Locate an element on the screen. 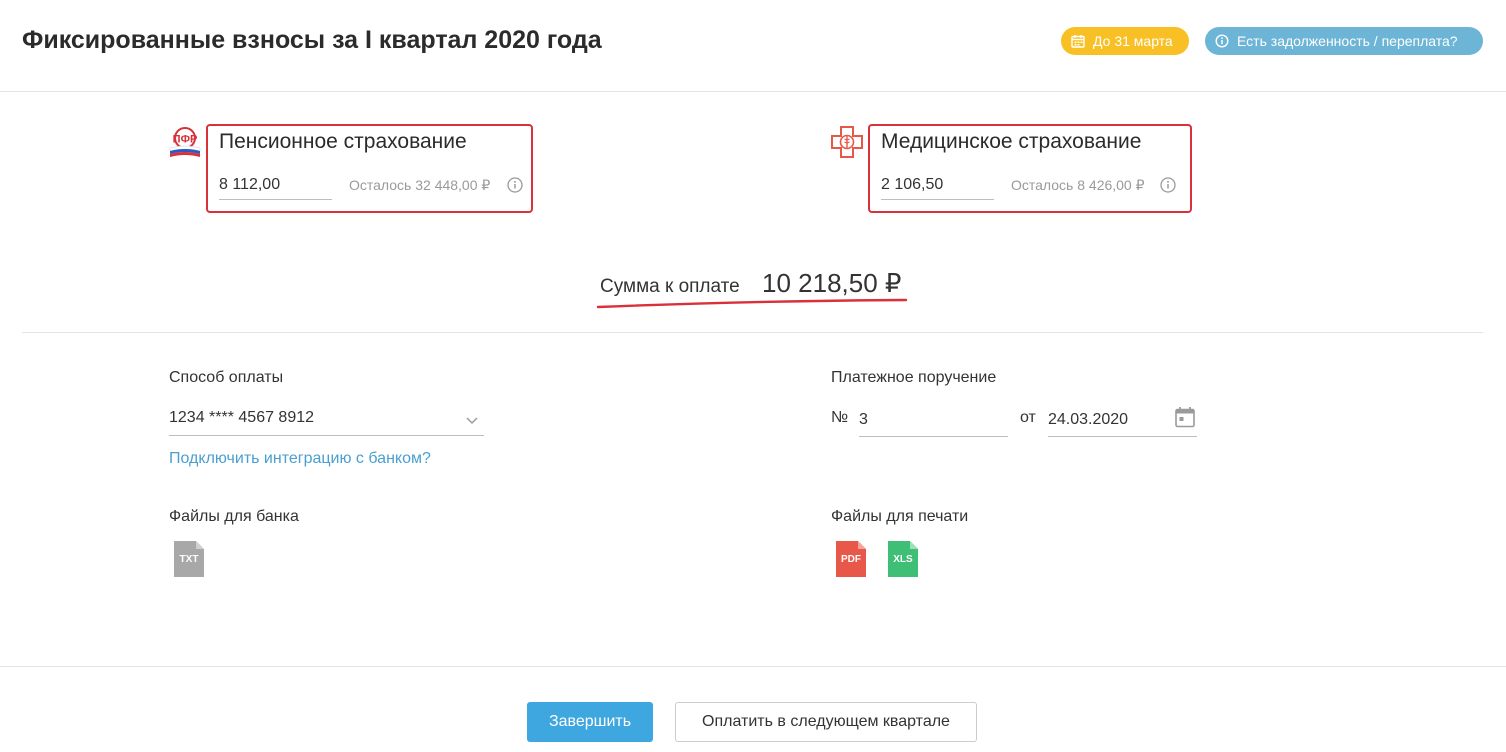  debt-overpayment-button: Есть задолженность / переплата? is located at coordinates (1344, 41).